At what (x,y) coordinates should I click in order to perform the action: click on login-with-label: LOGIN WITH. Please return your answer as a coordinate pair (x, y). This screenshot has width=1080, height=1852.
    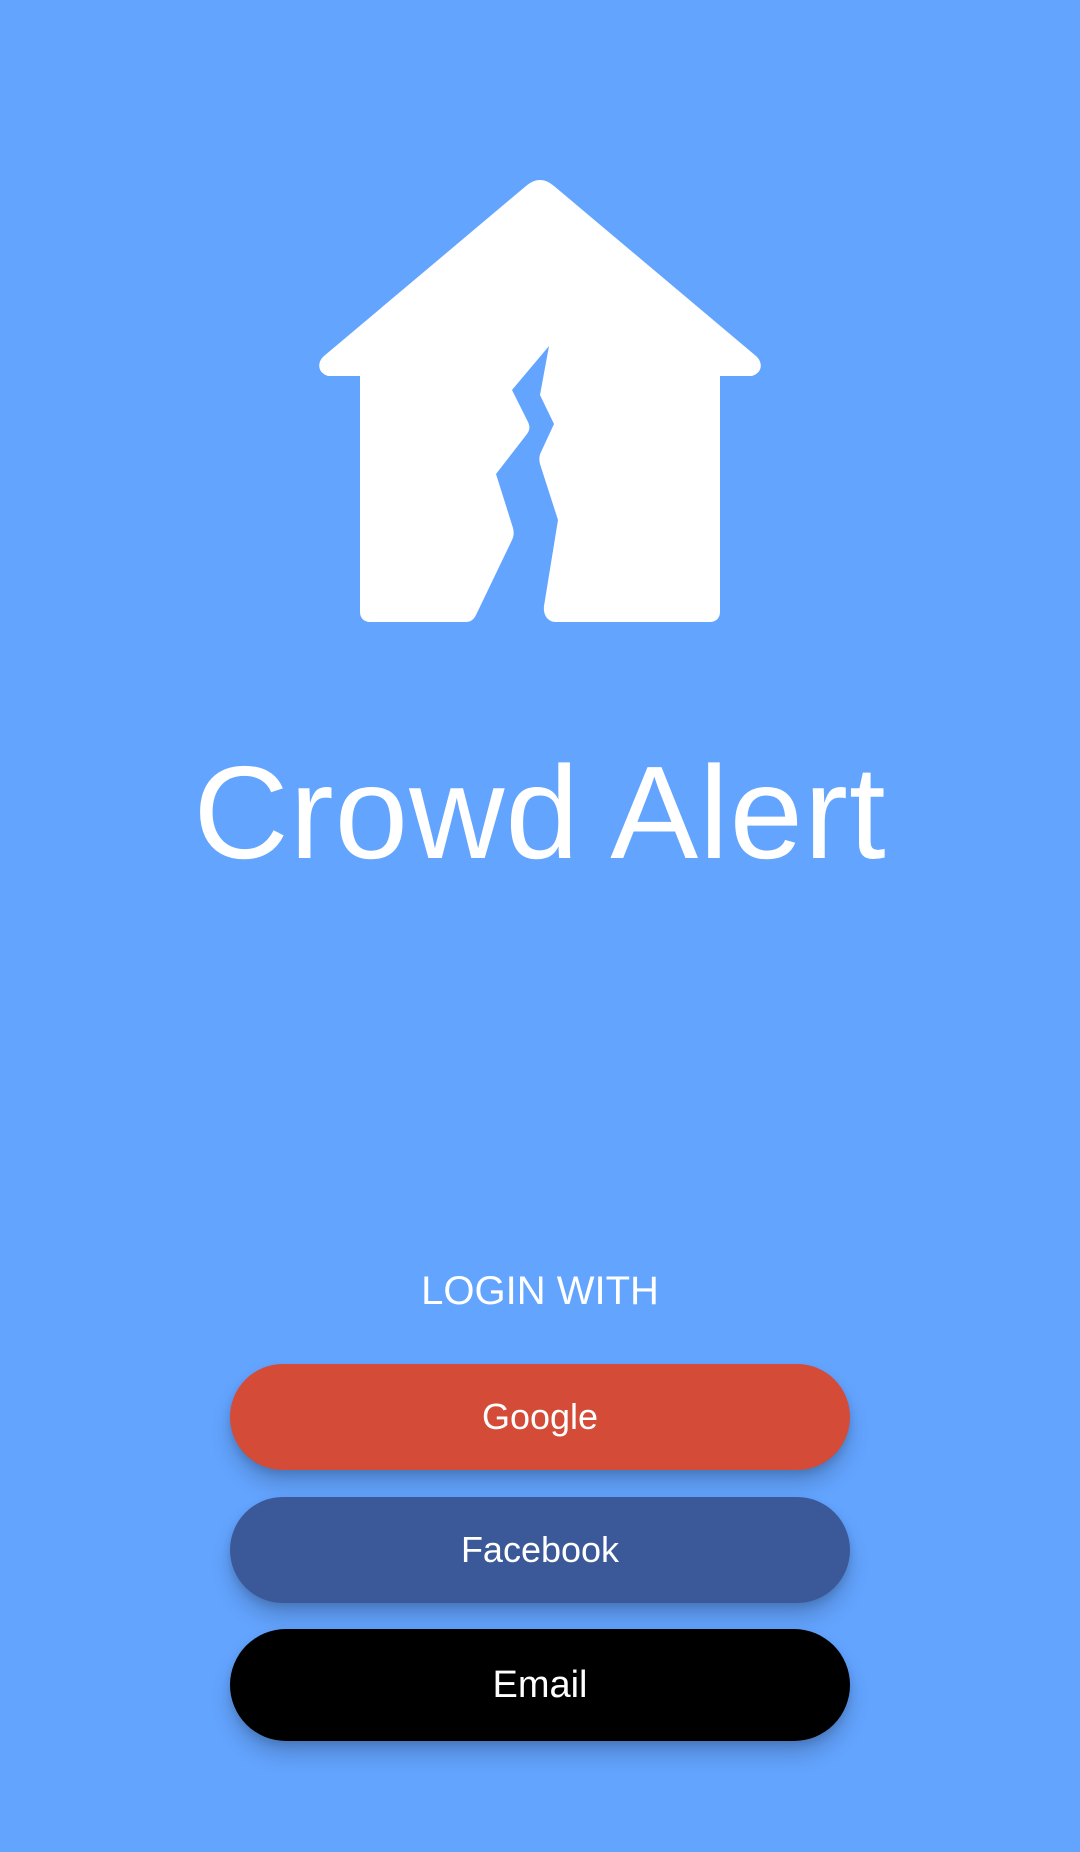
    Looking at the image, I should click on (540, 1291).